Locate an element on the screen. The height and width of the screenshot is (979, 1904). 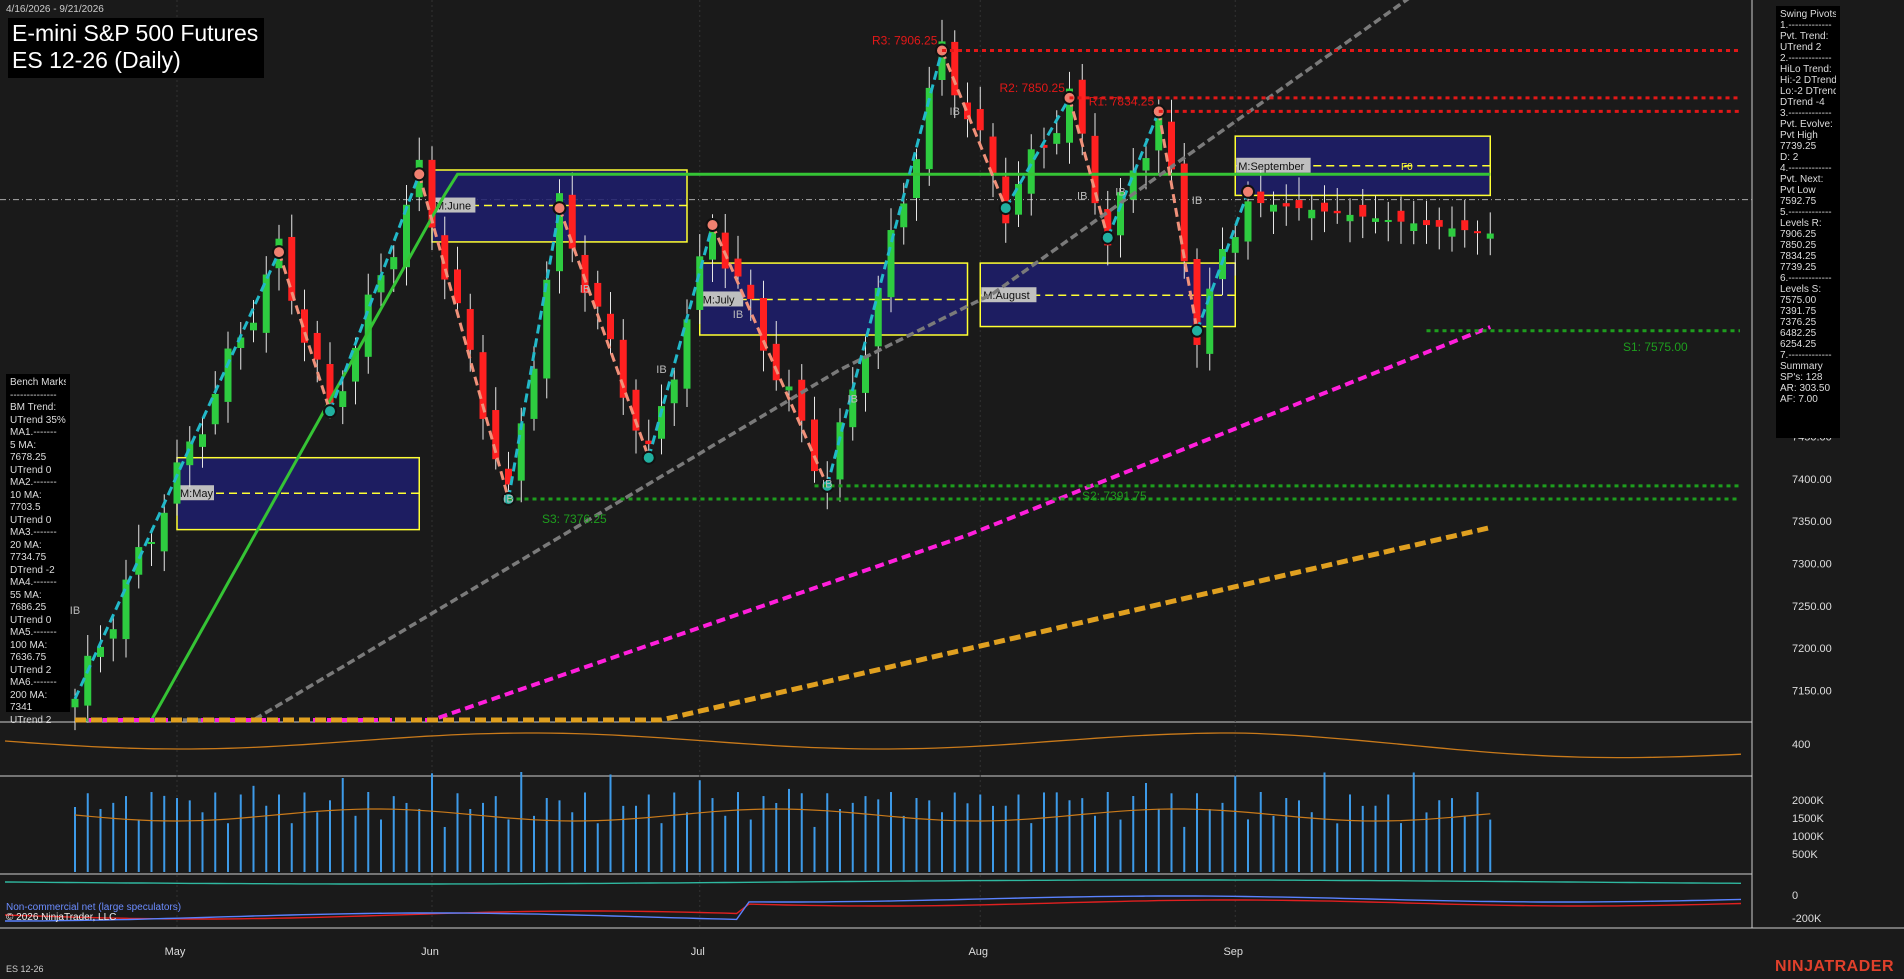
bench-mark-line: 7686.25 is located at coordinates (28, 607).